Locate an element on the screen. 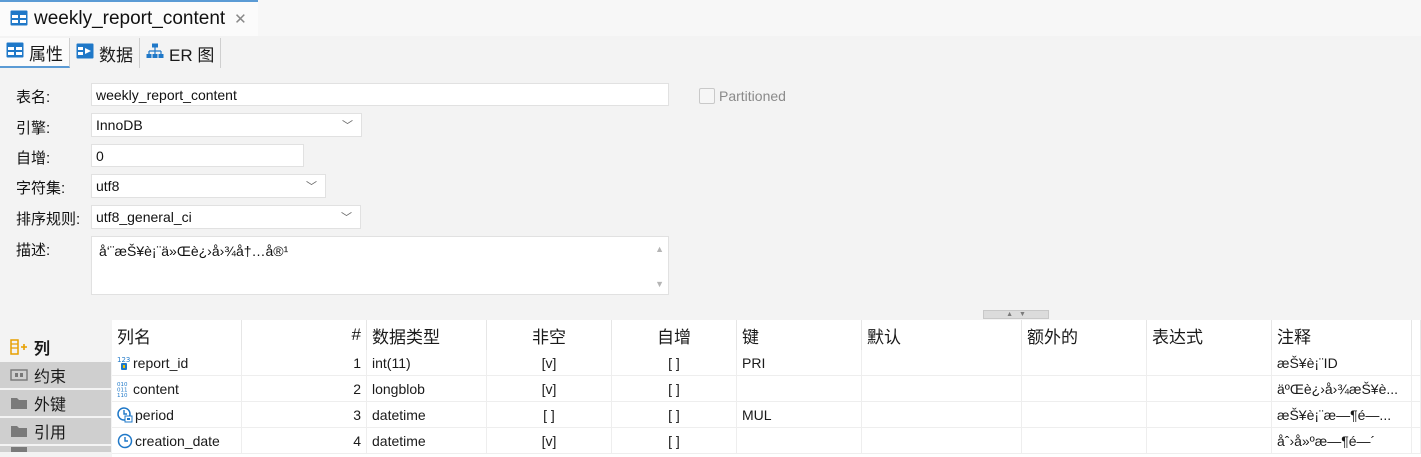 The width and height of the screenshot is (1421, 457). side-tab-references: 引用 is located at coordinates (55, 431).